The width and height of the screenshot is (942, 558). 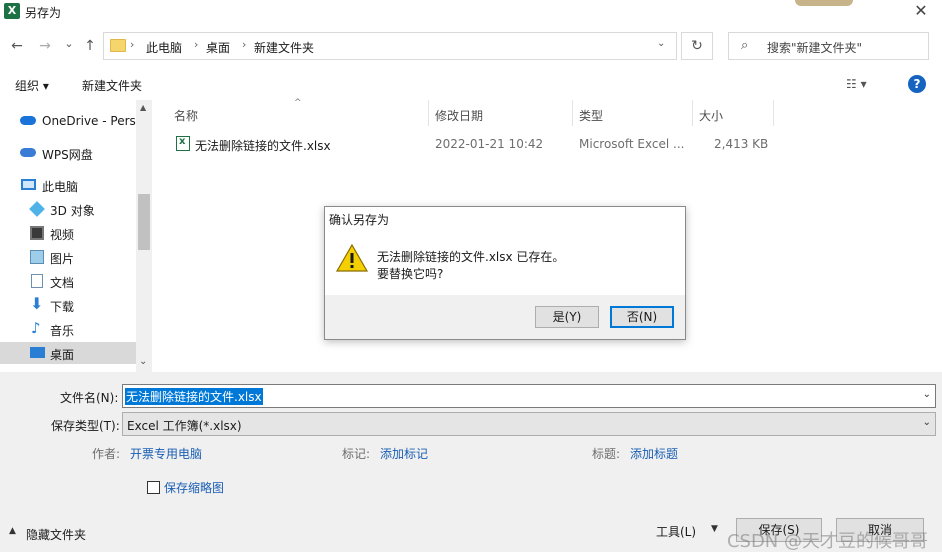 I want to click on help-icon: ?, so click(x=917, y=84).